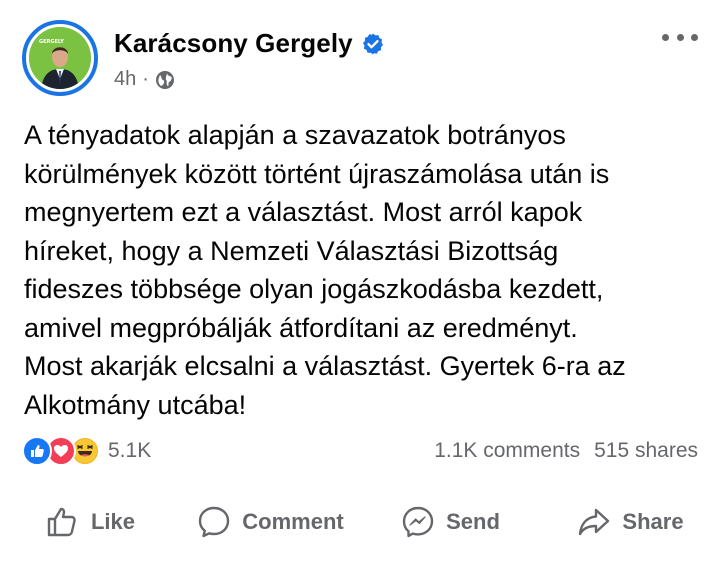  I want to click on post-actions: Like Comment Send Share, so click(360, 522).